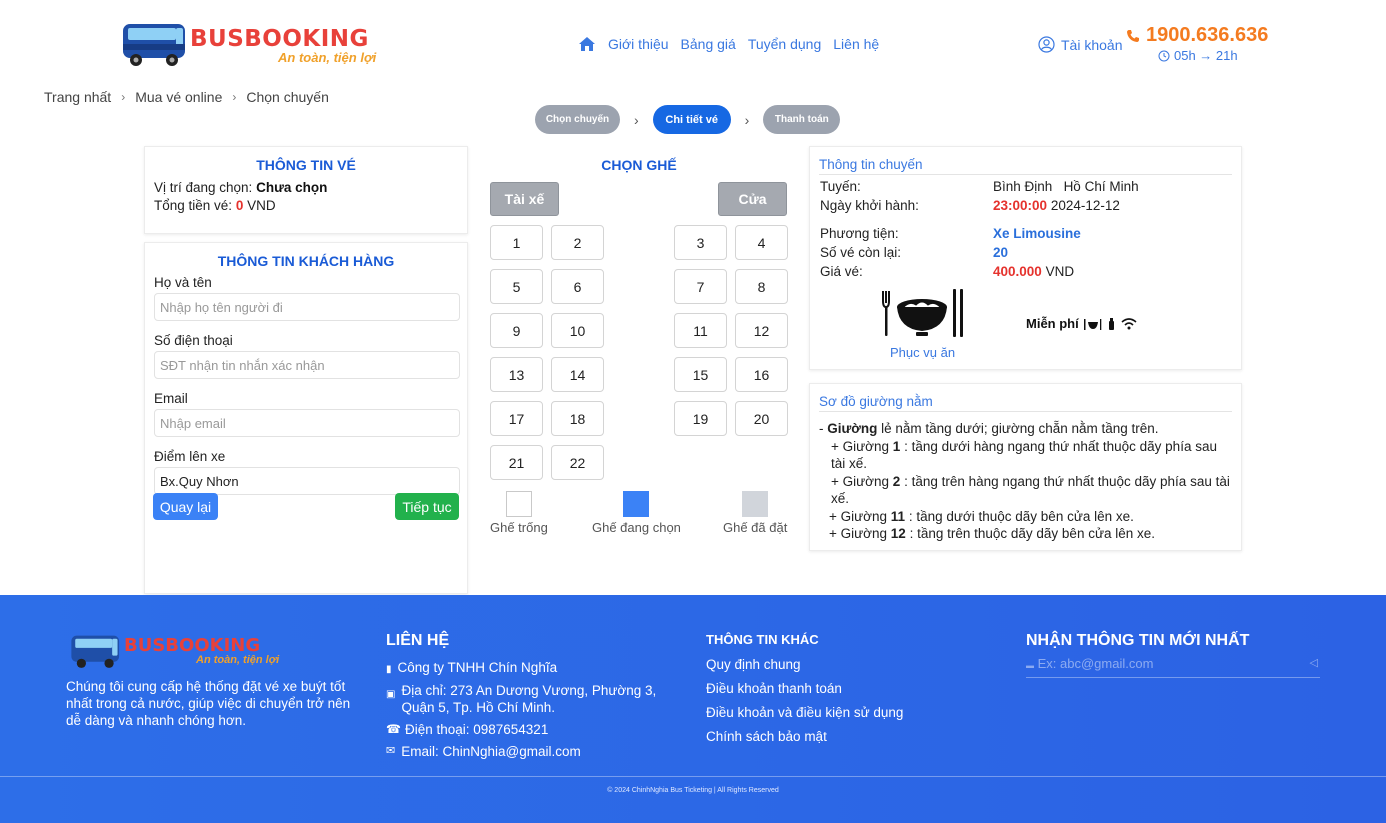 The height and width of the screenshot is (823, 1386). What do you see at coordinates (516, 242) in the screenshot?
I see `seat-1: 1` at bounding box center [516, 242].